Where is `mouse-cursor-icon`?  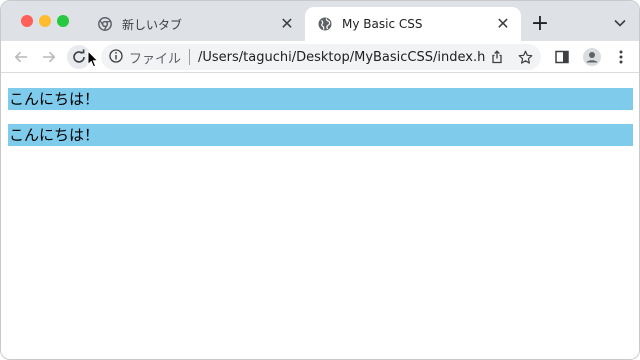
mouse-cursor-icon is located at coordinates (93, 59).